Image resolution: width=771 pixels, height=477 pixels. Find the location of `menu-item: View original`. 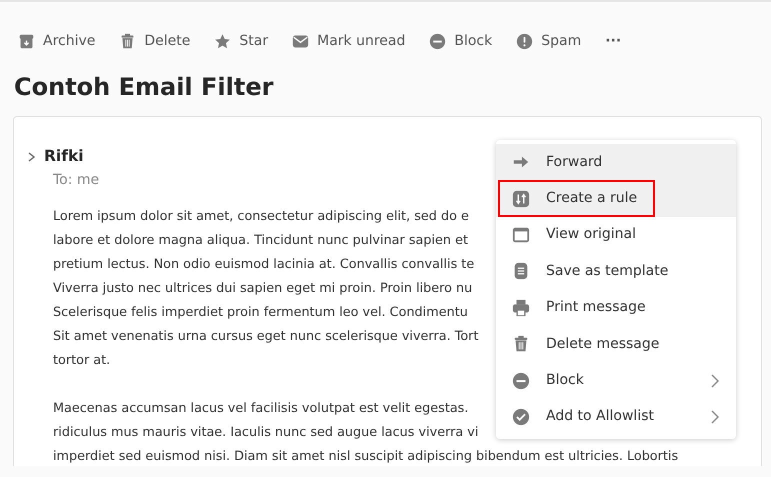

menu-item: View original is located at coordinates (616, 235).